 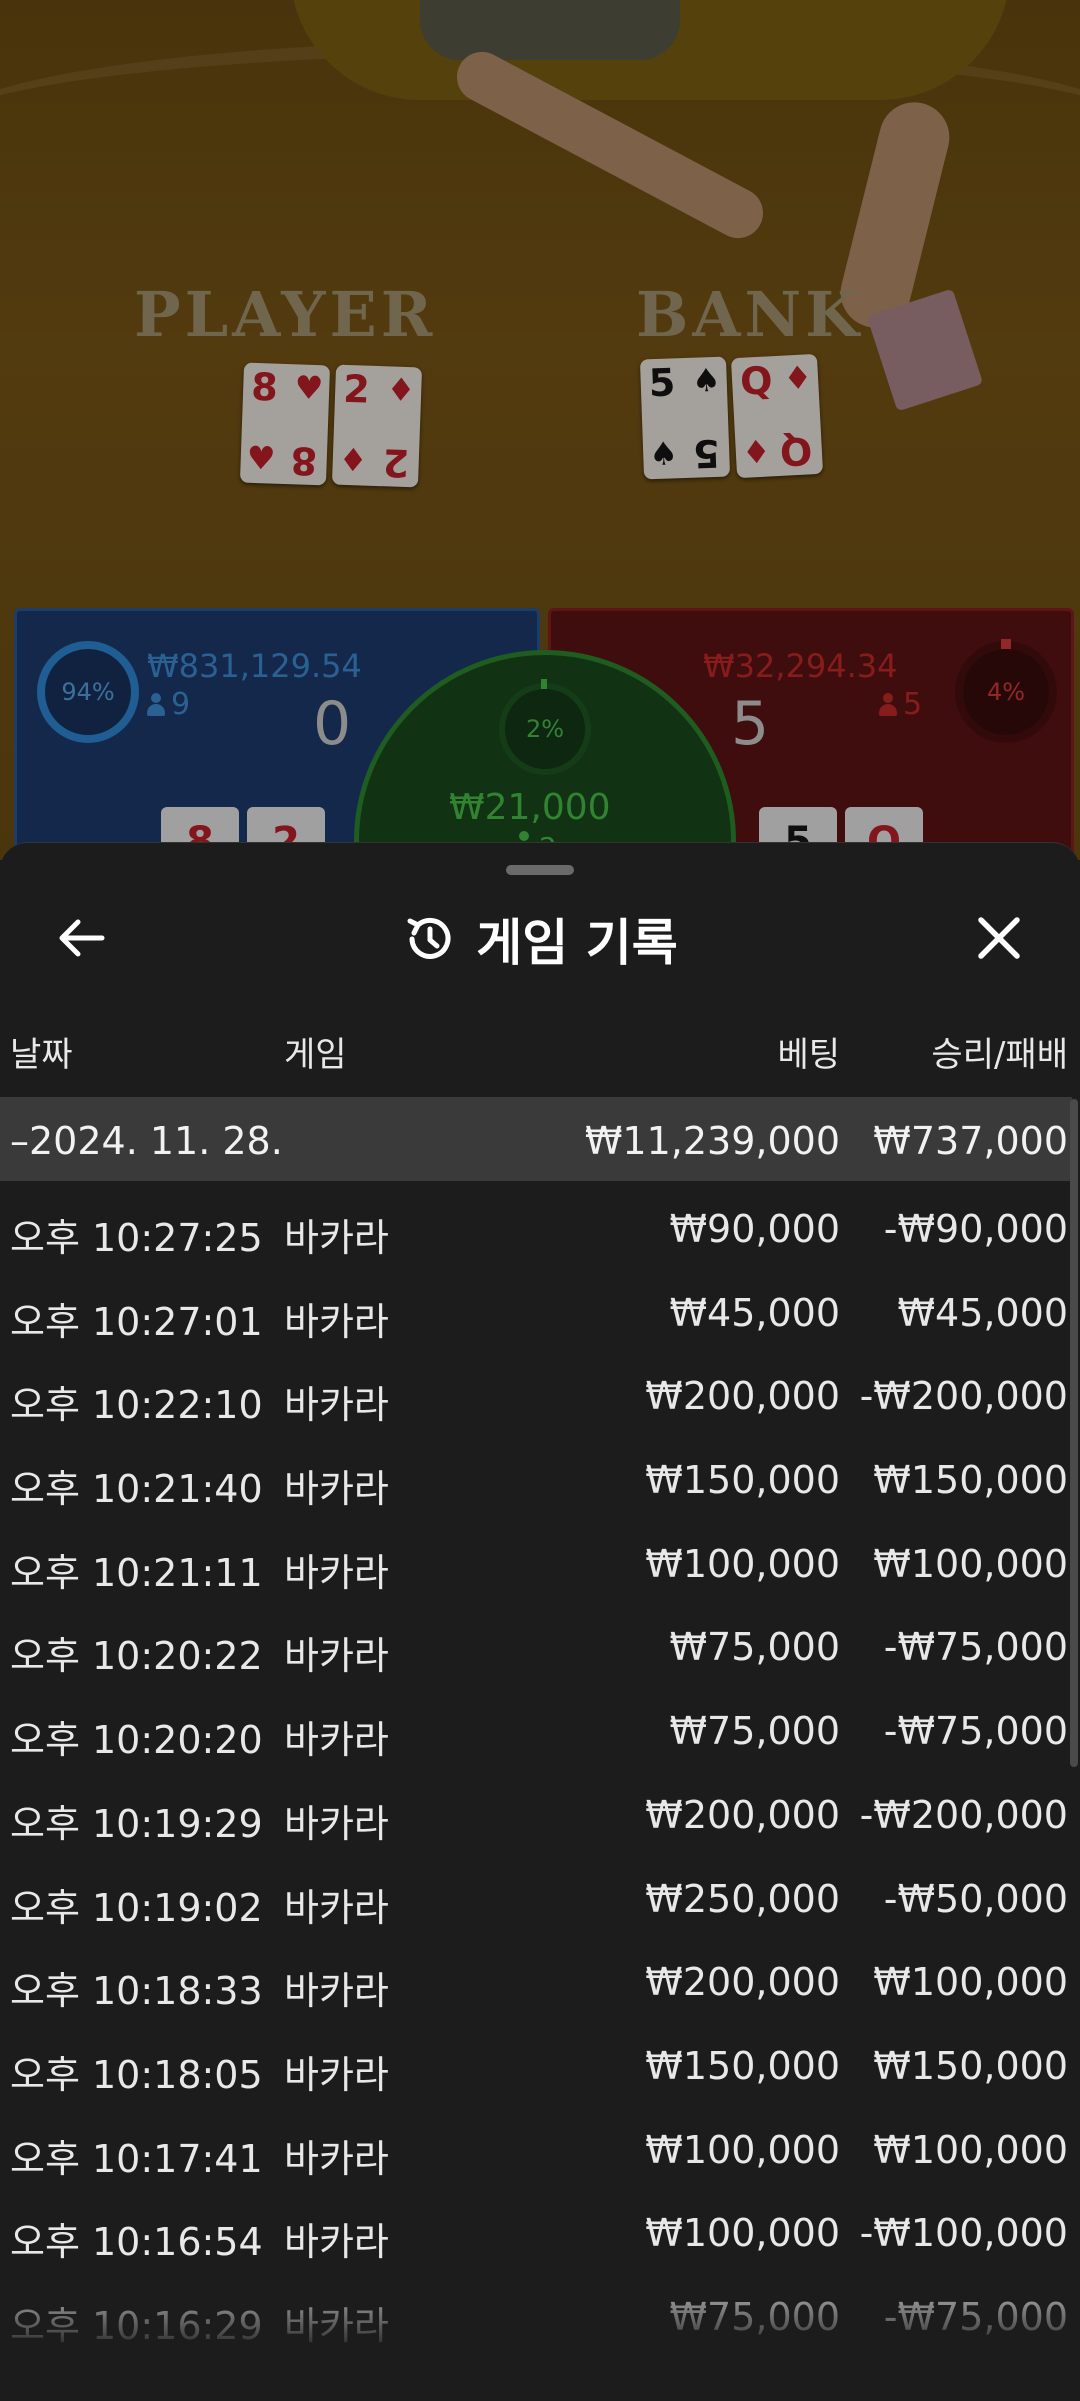 What do you see at coordinates (963, 2233) in the screenshot?
I see `row-win-loss: -₩100,000` at bounding box center [963, 2233].